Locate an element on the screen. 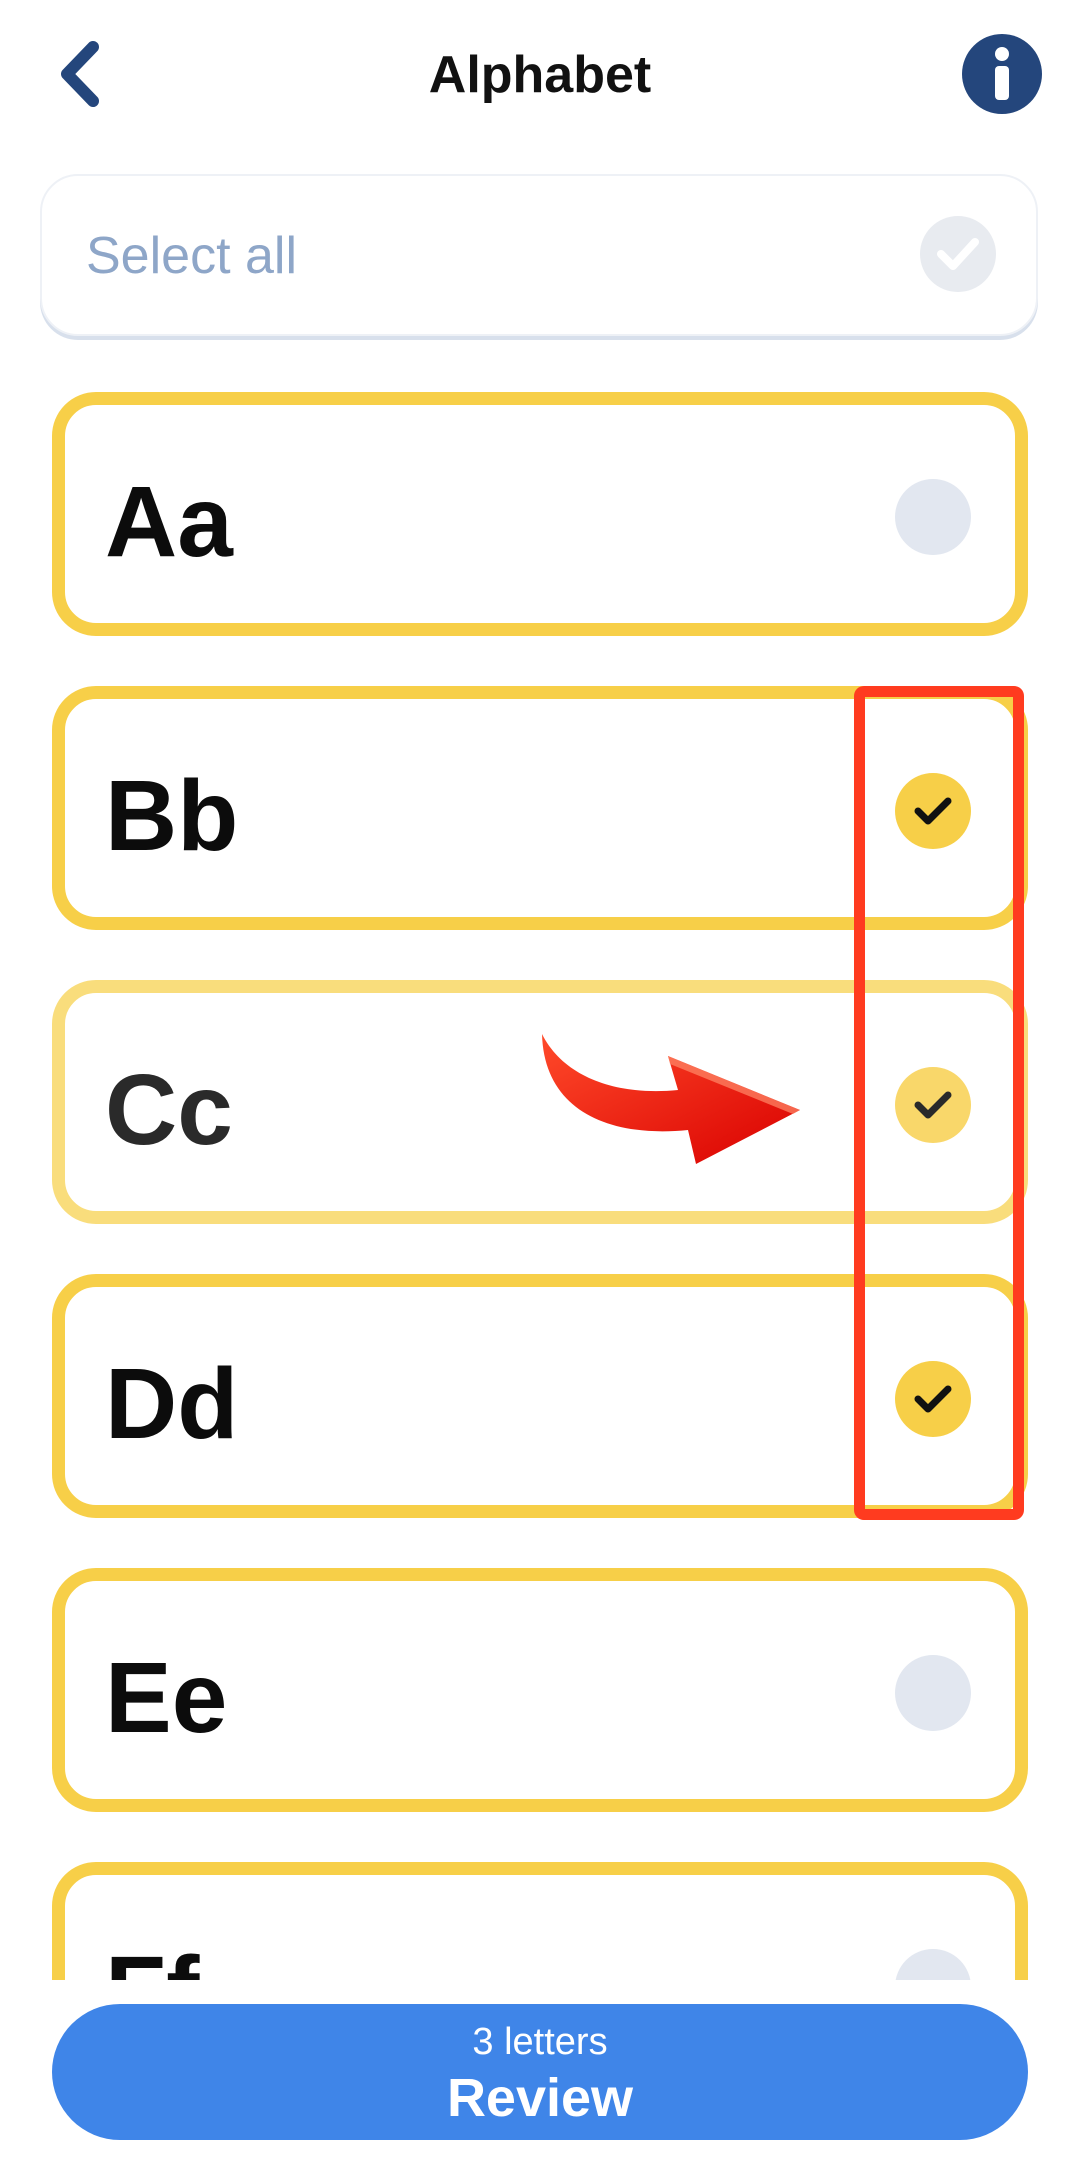 This screenshot has height=2160, width=1080. annotation-highlight-box is located at coordinates (939, 1103).